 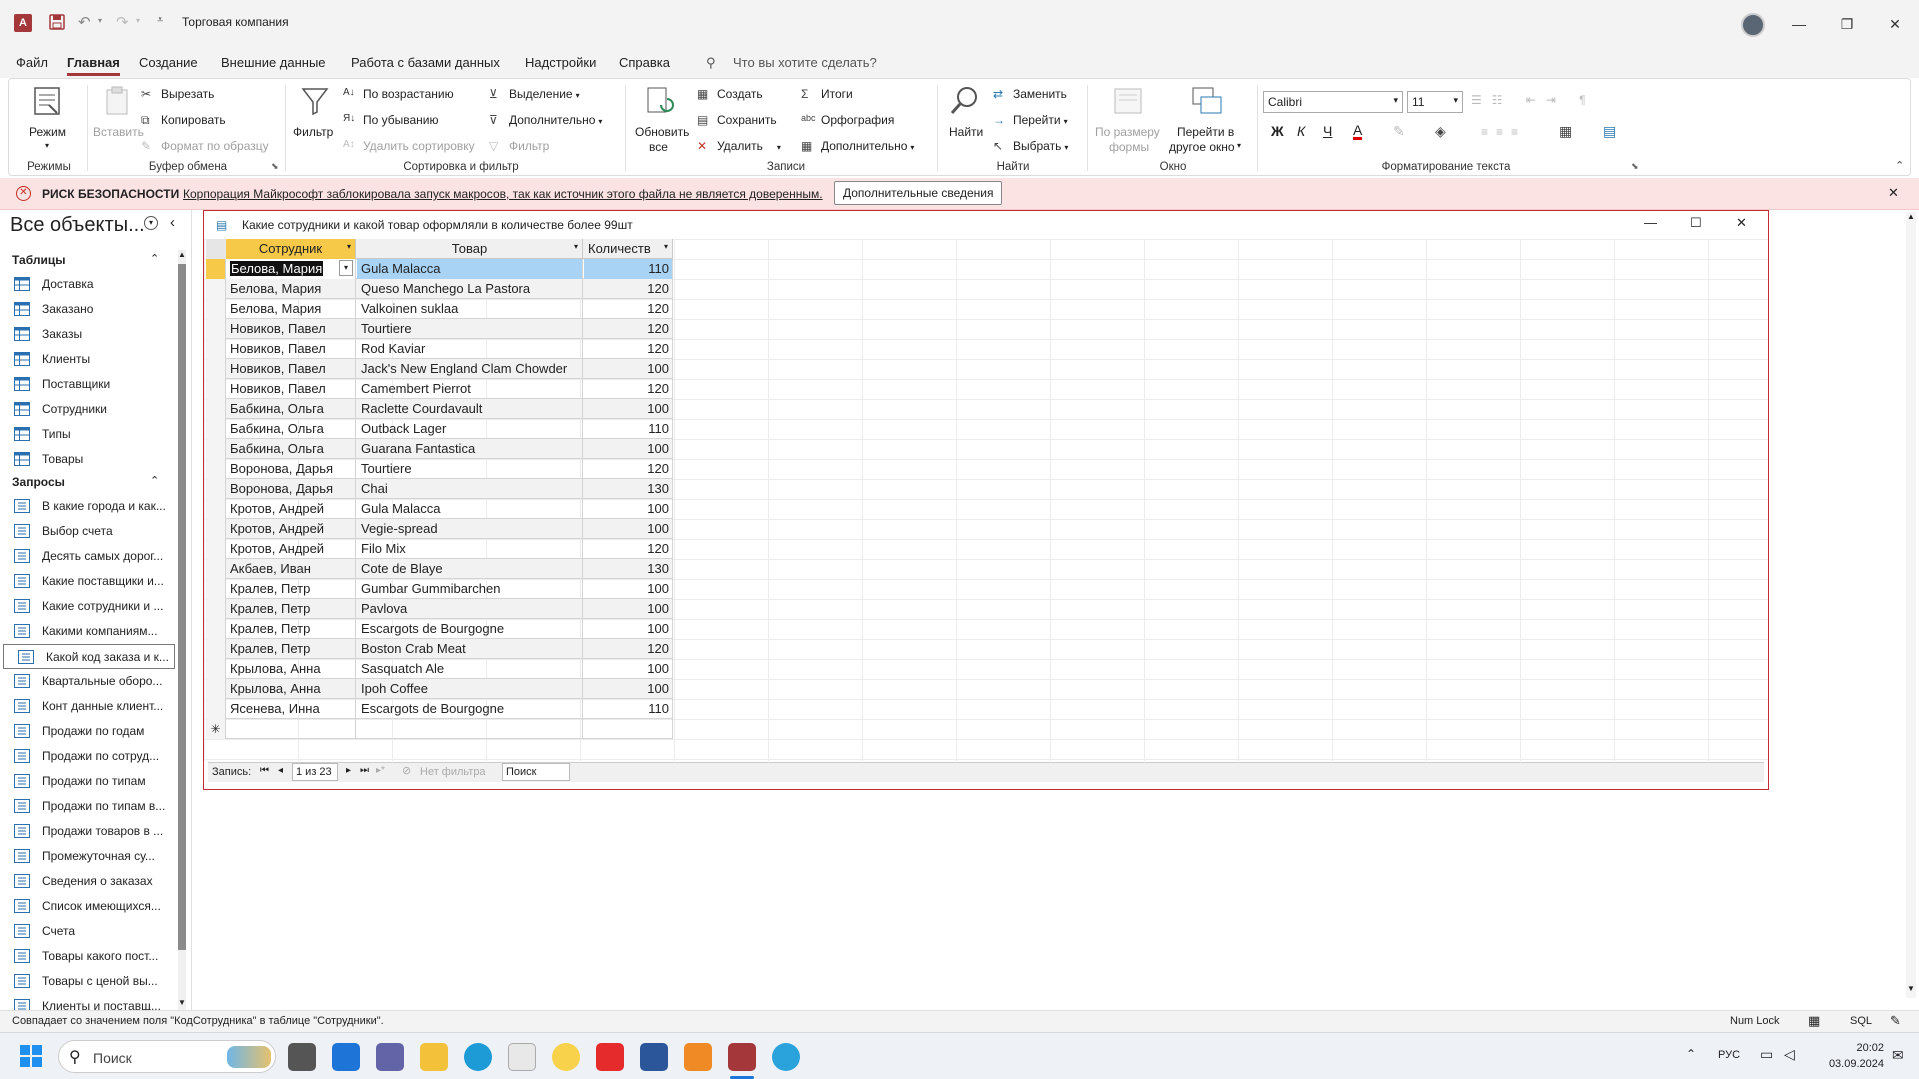 What do you see at coordinates (85, 359) in the screenshot?
I see `nav-table-item: Клиенты` at bounding box center [85, 359].